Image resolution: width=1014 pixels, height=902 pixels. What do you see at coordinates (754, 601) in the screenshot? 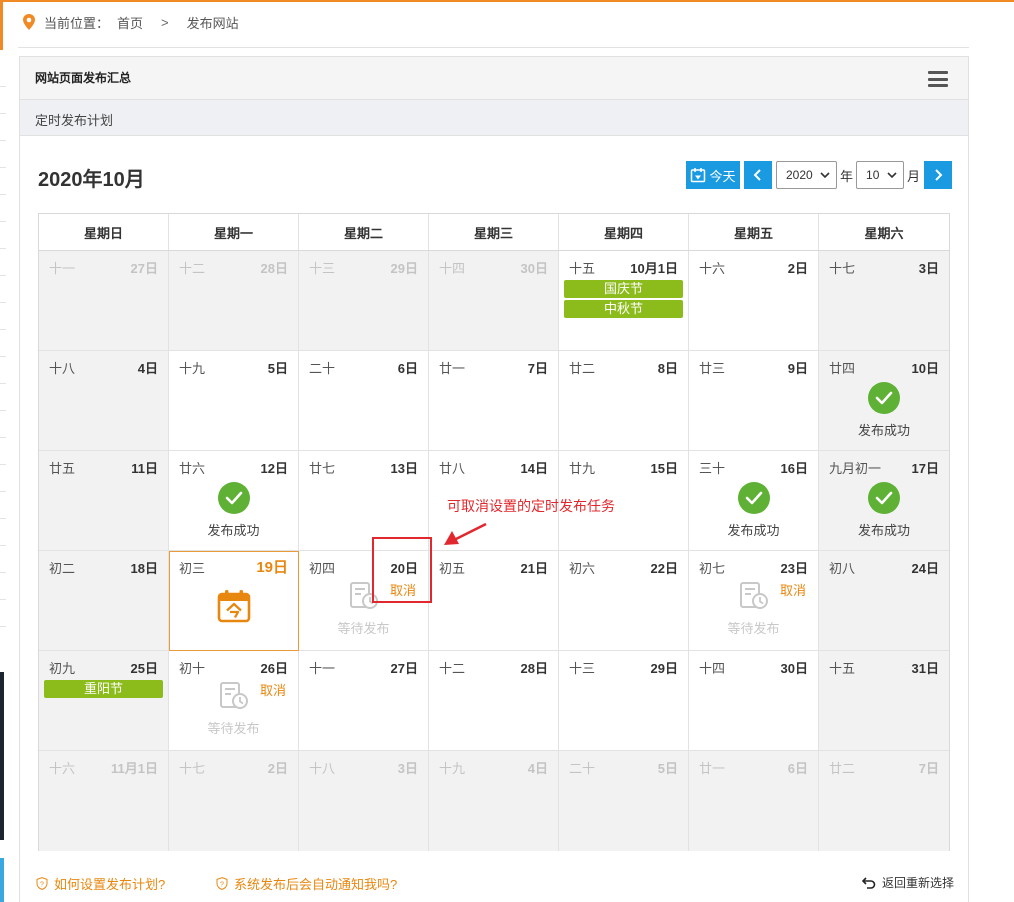
I see `calendar-day-cell: 初七 23日 等待发布 取消` at bounding box center [754, 601].